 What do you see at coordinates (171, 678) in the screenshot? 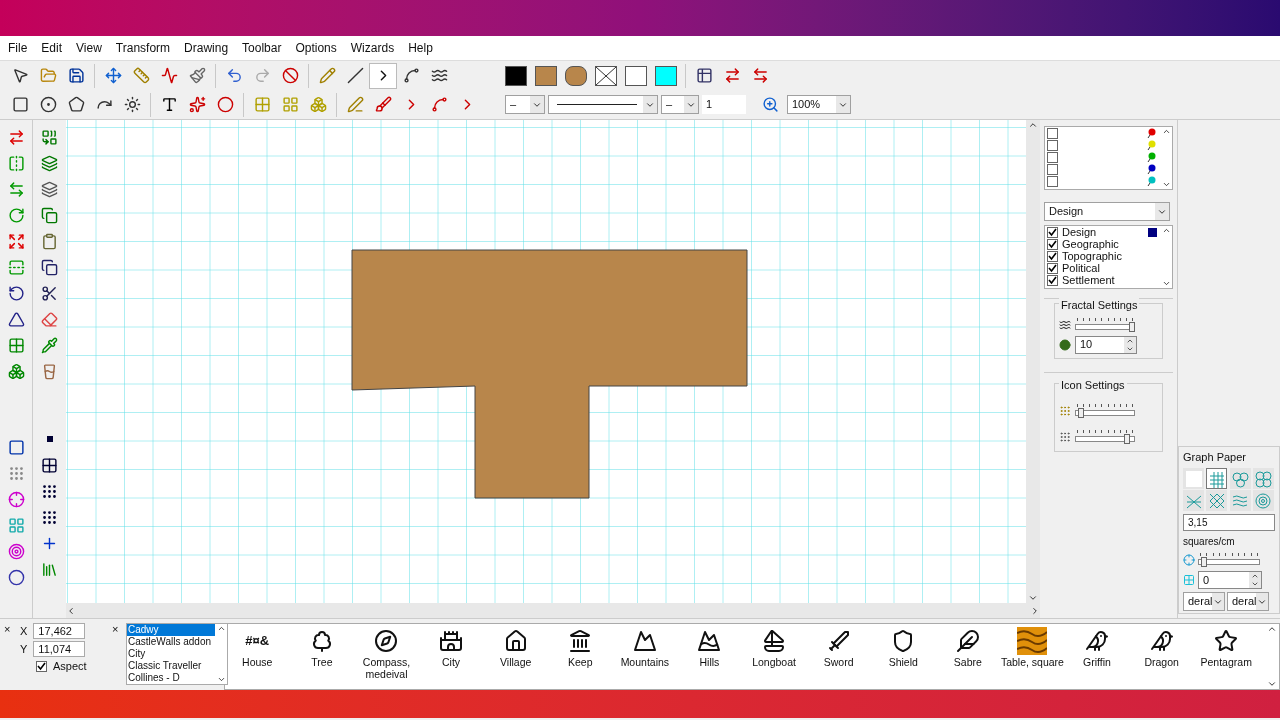
I see `catalog-item: Collines - D` at bounding box center [171, 678].